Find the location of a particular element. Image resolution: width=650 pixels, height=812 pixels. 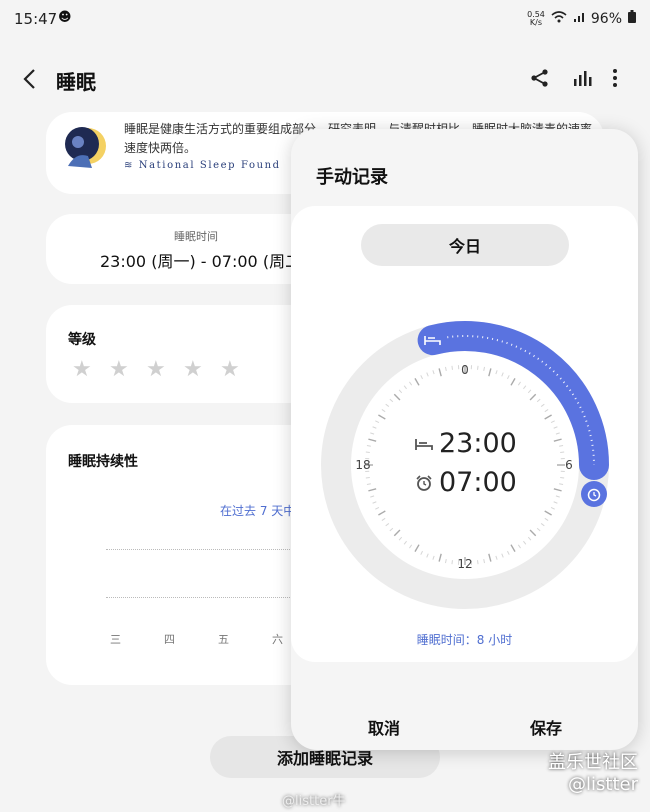

share-button is located at coordinates (540, 80).